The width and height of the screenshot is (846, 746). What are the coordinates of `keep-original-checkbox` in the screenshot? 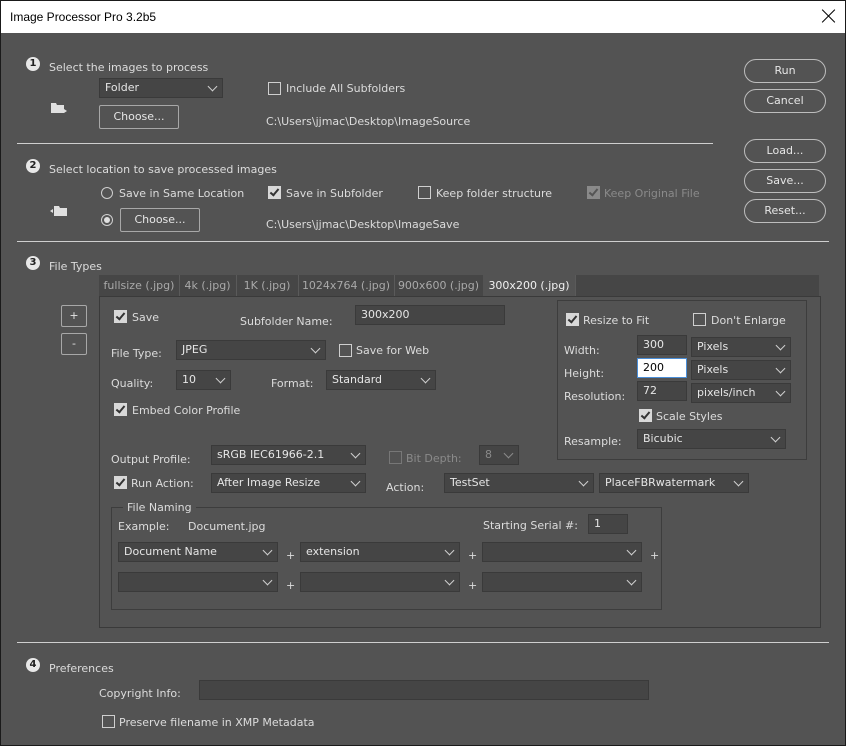 It's located at (593, 192).